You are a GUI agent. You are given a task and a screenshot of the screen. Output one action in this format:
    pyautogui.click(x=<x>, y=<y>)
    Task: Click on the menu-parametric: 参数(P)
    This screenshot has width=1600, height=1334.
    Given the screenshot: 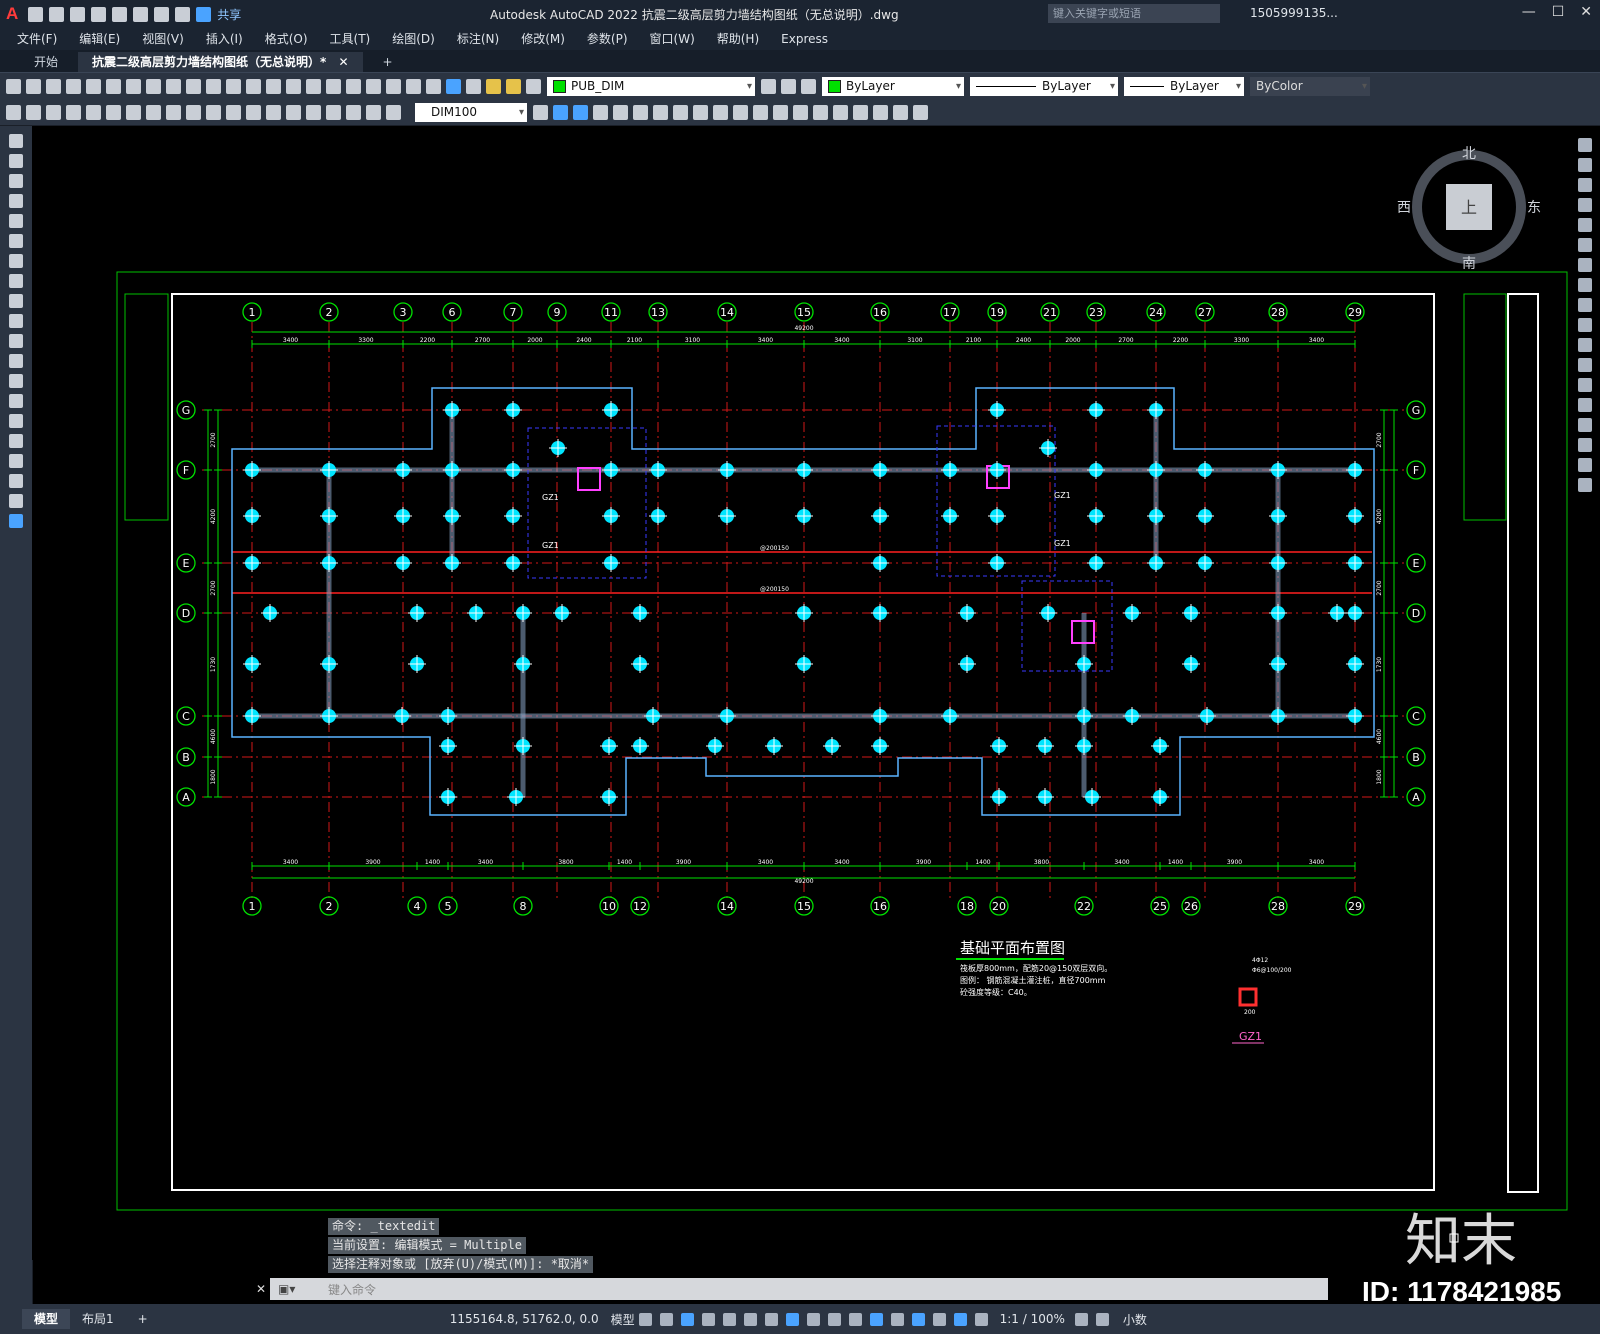 What is the action you would take?
    pyautogui.click(x=607, y=39)
    